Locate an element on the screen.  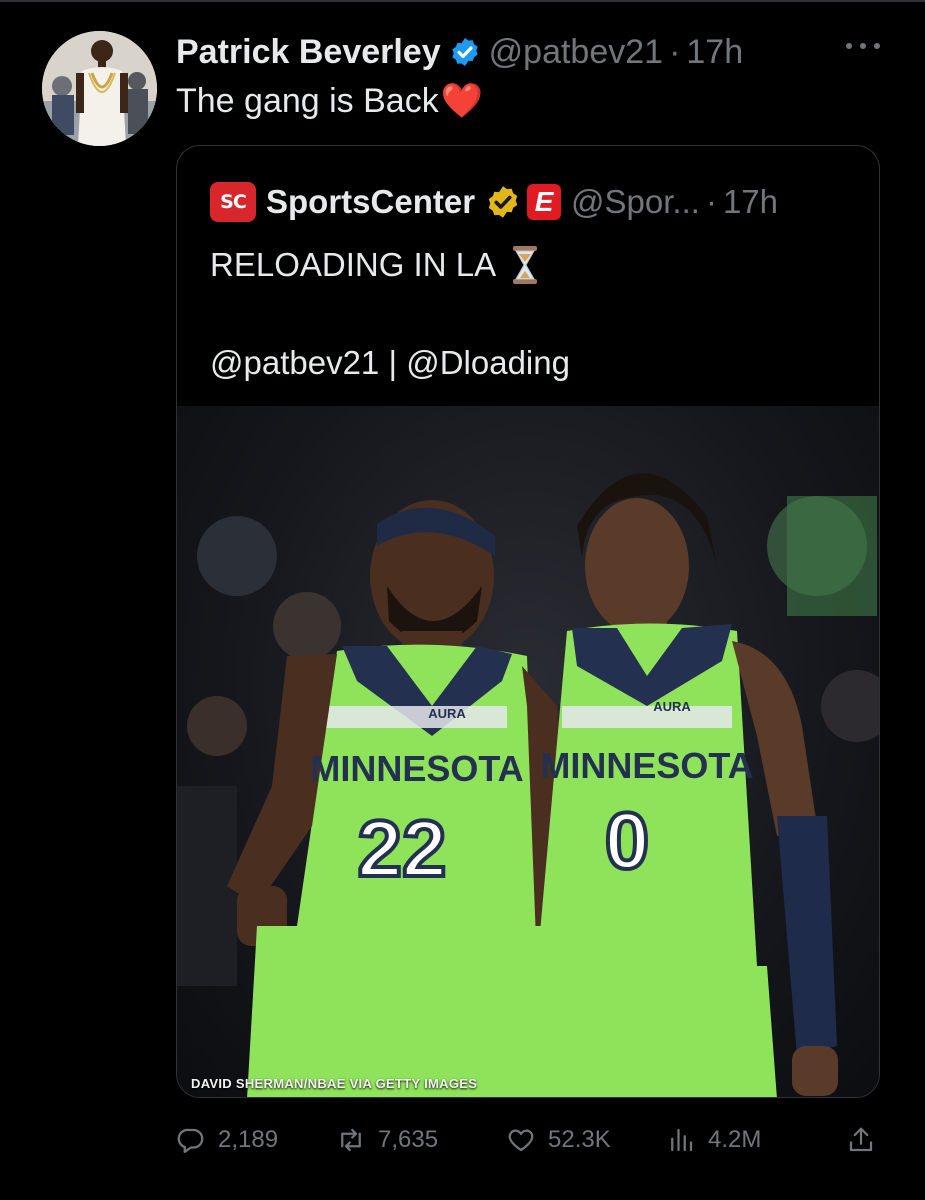
retweet-icon is located at coordinates (351, 1140).